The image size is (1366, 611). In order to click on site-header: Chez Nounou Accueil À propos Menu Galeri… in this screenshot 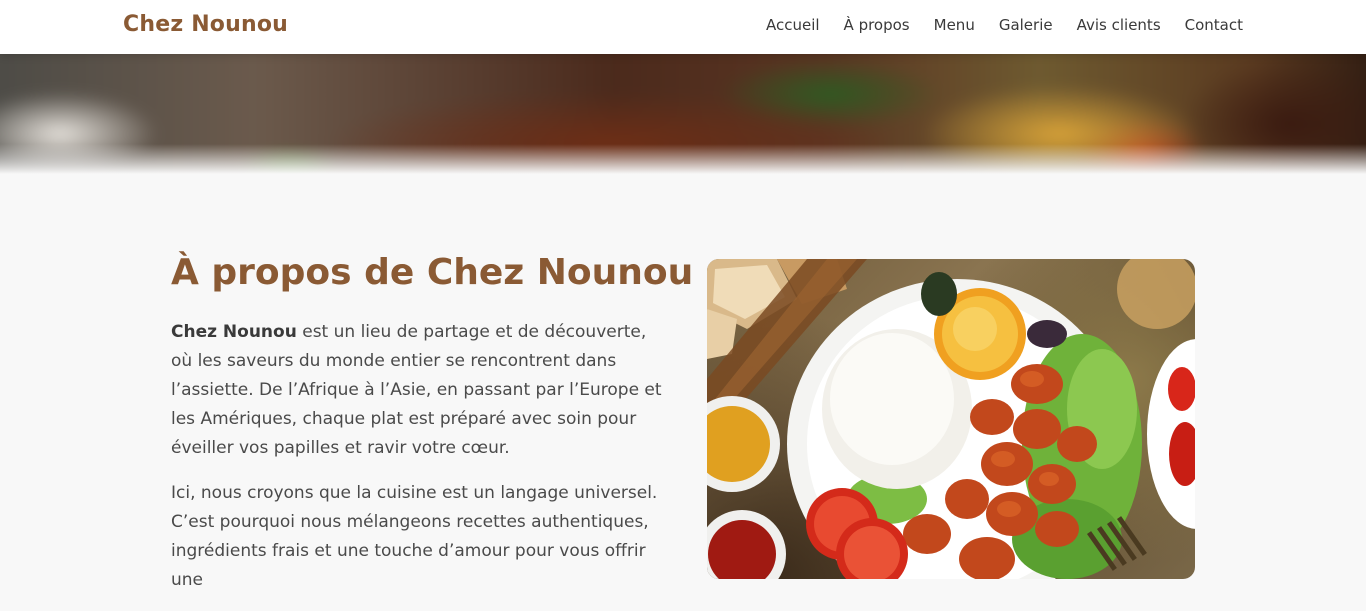, I will do `click(683, 27)`.